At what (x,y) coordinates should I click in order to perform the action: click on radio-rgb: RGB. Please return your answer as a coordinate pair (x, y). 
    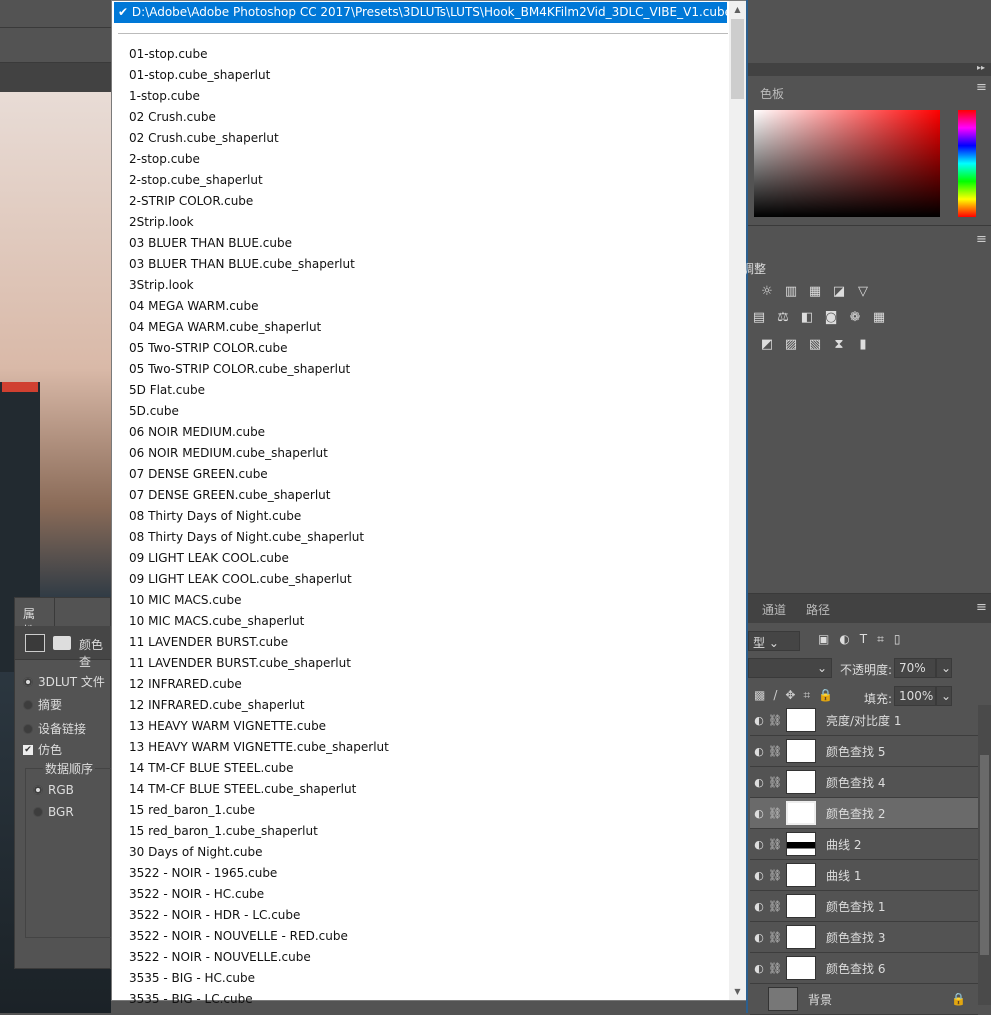
    Looking at the image, I should click on (53, 790).